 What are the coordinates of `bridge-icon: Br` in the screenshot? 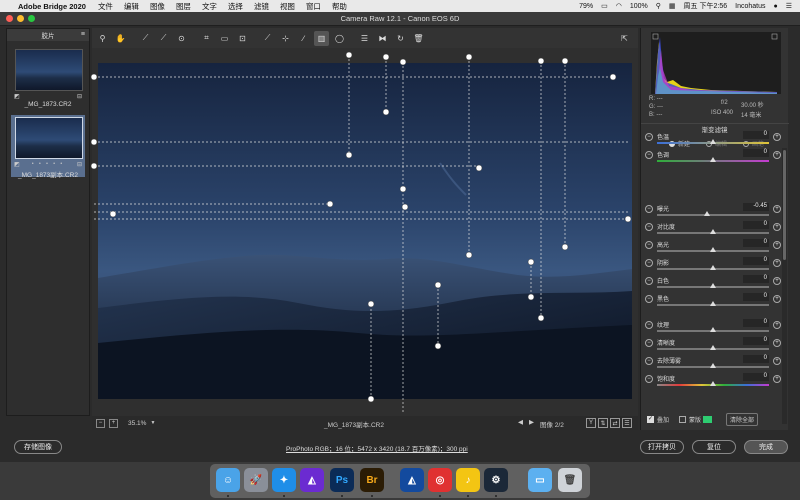 It's located at (372, 480).